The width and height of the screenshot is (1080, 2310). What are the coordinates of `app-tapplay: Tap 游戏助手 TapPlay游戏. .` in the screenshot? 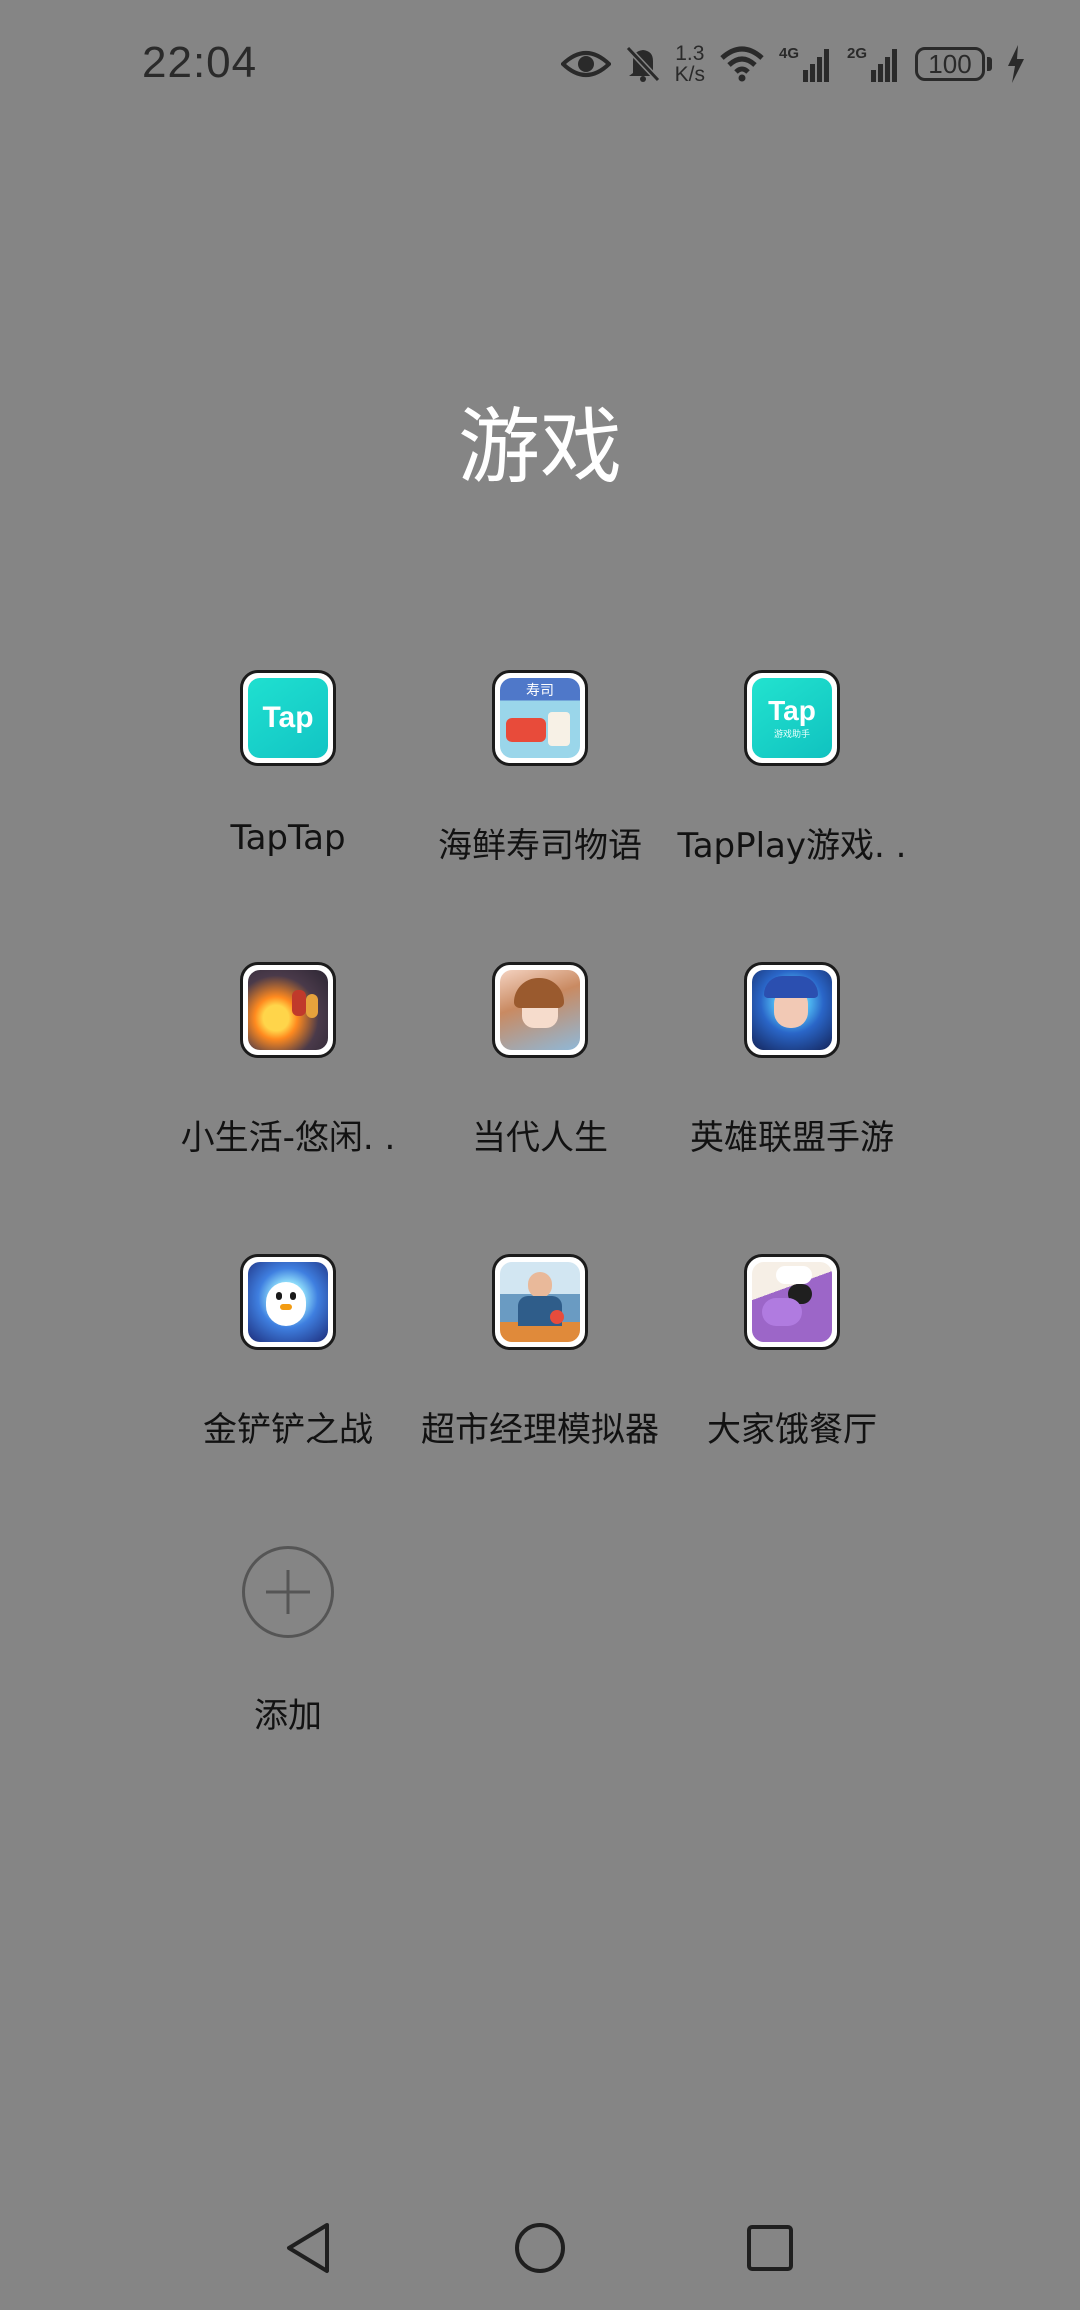 It's located at (792, 780).